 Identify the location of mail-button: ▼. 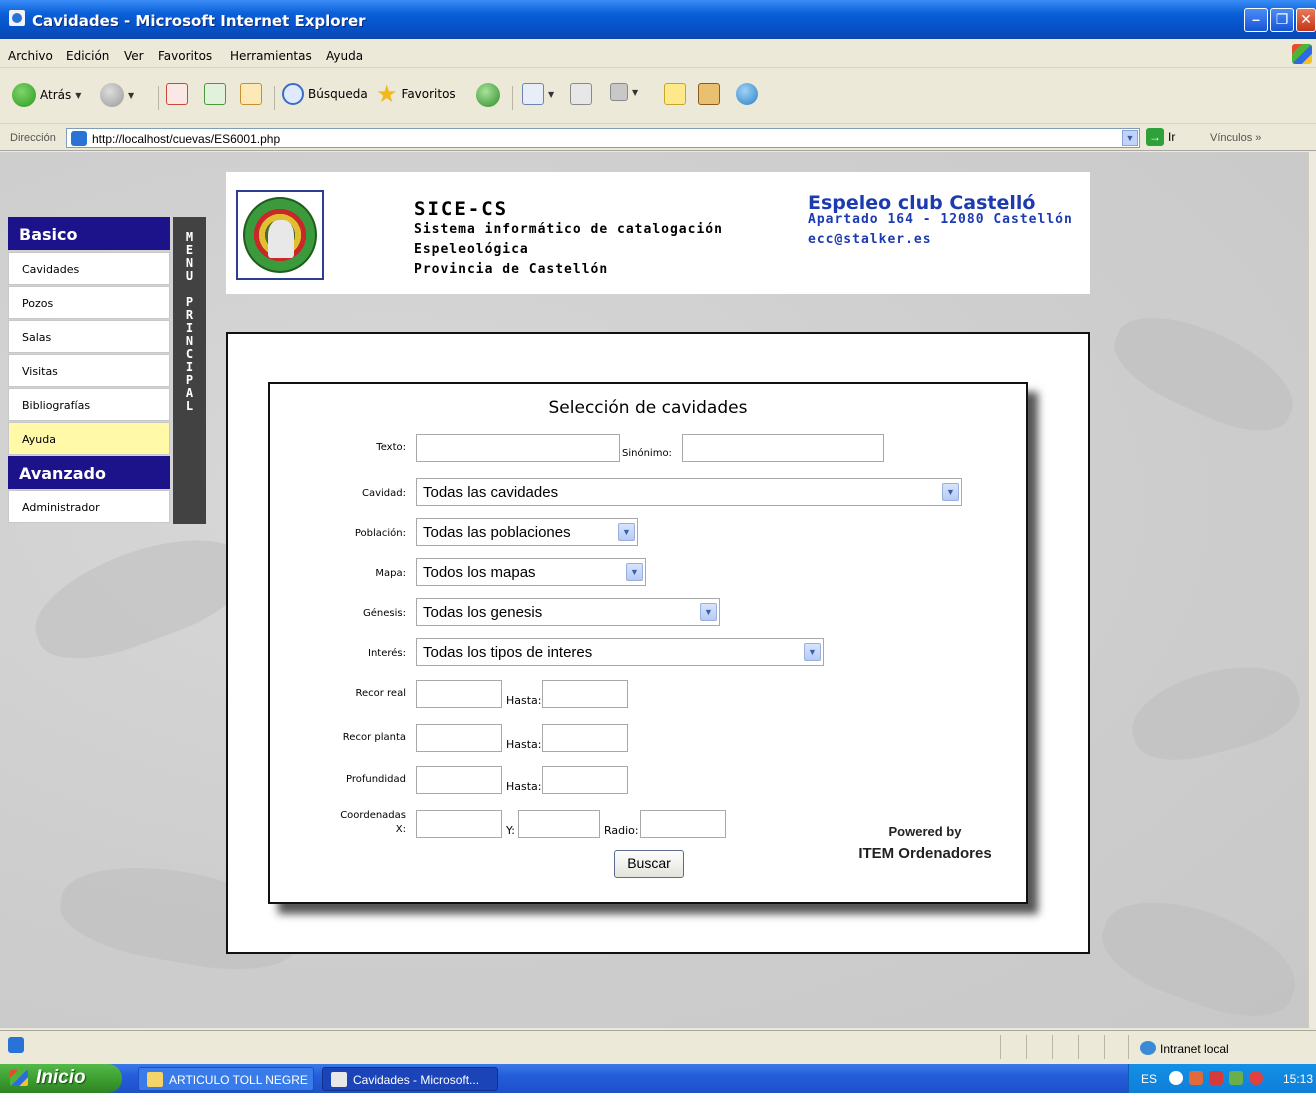
(538, 94).